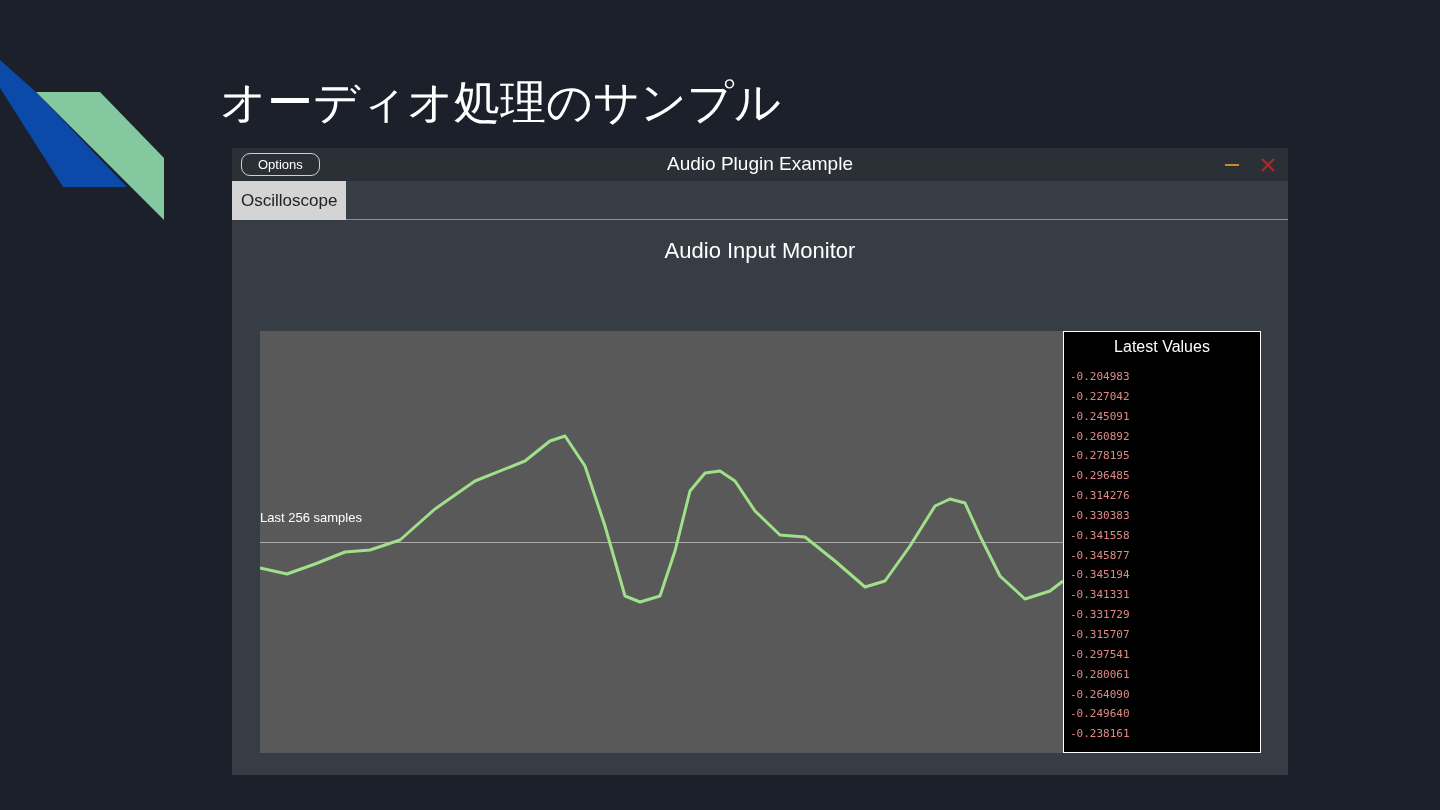 The image size is (1440, 810). Describe the element at coordinates (760, 251) in the screenshot. I see `panel-title: Audio Input Monitor` at that location.